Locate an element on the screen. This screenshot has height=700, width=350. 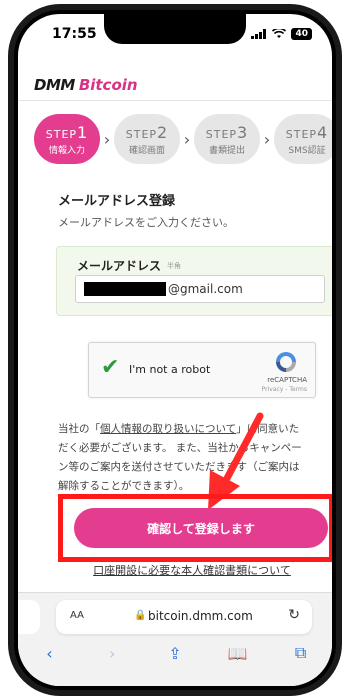
tabs-icon: ⧉ is located at coordinates (301, 653).